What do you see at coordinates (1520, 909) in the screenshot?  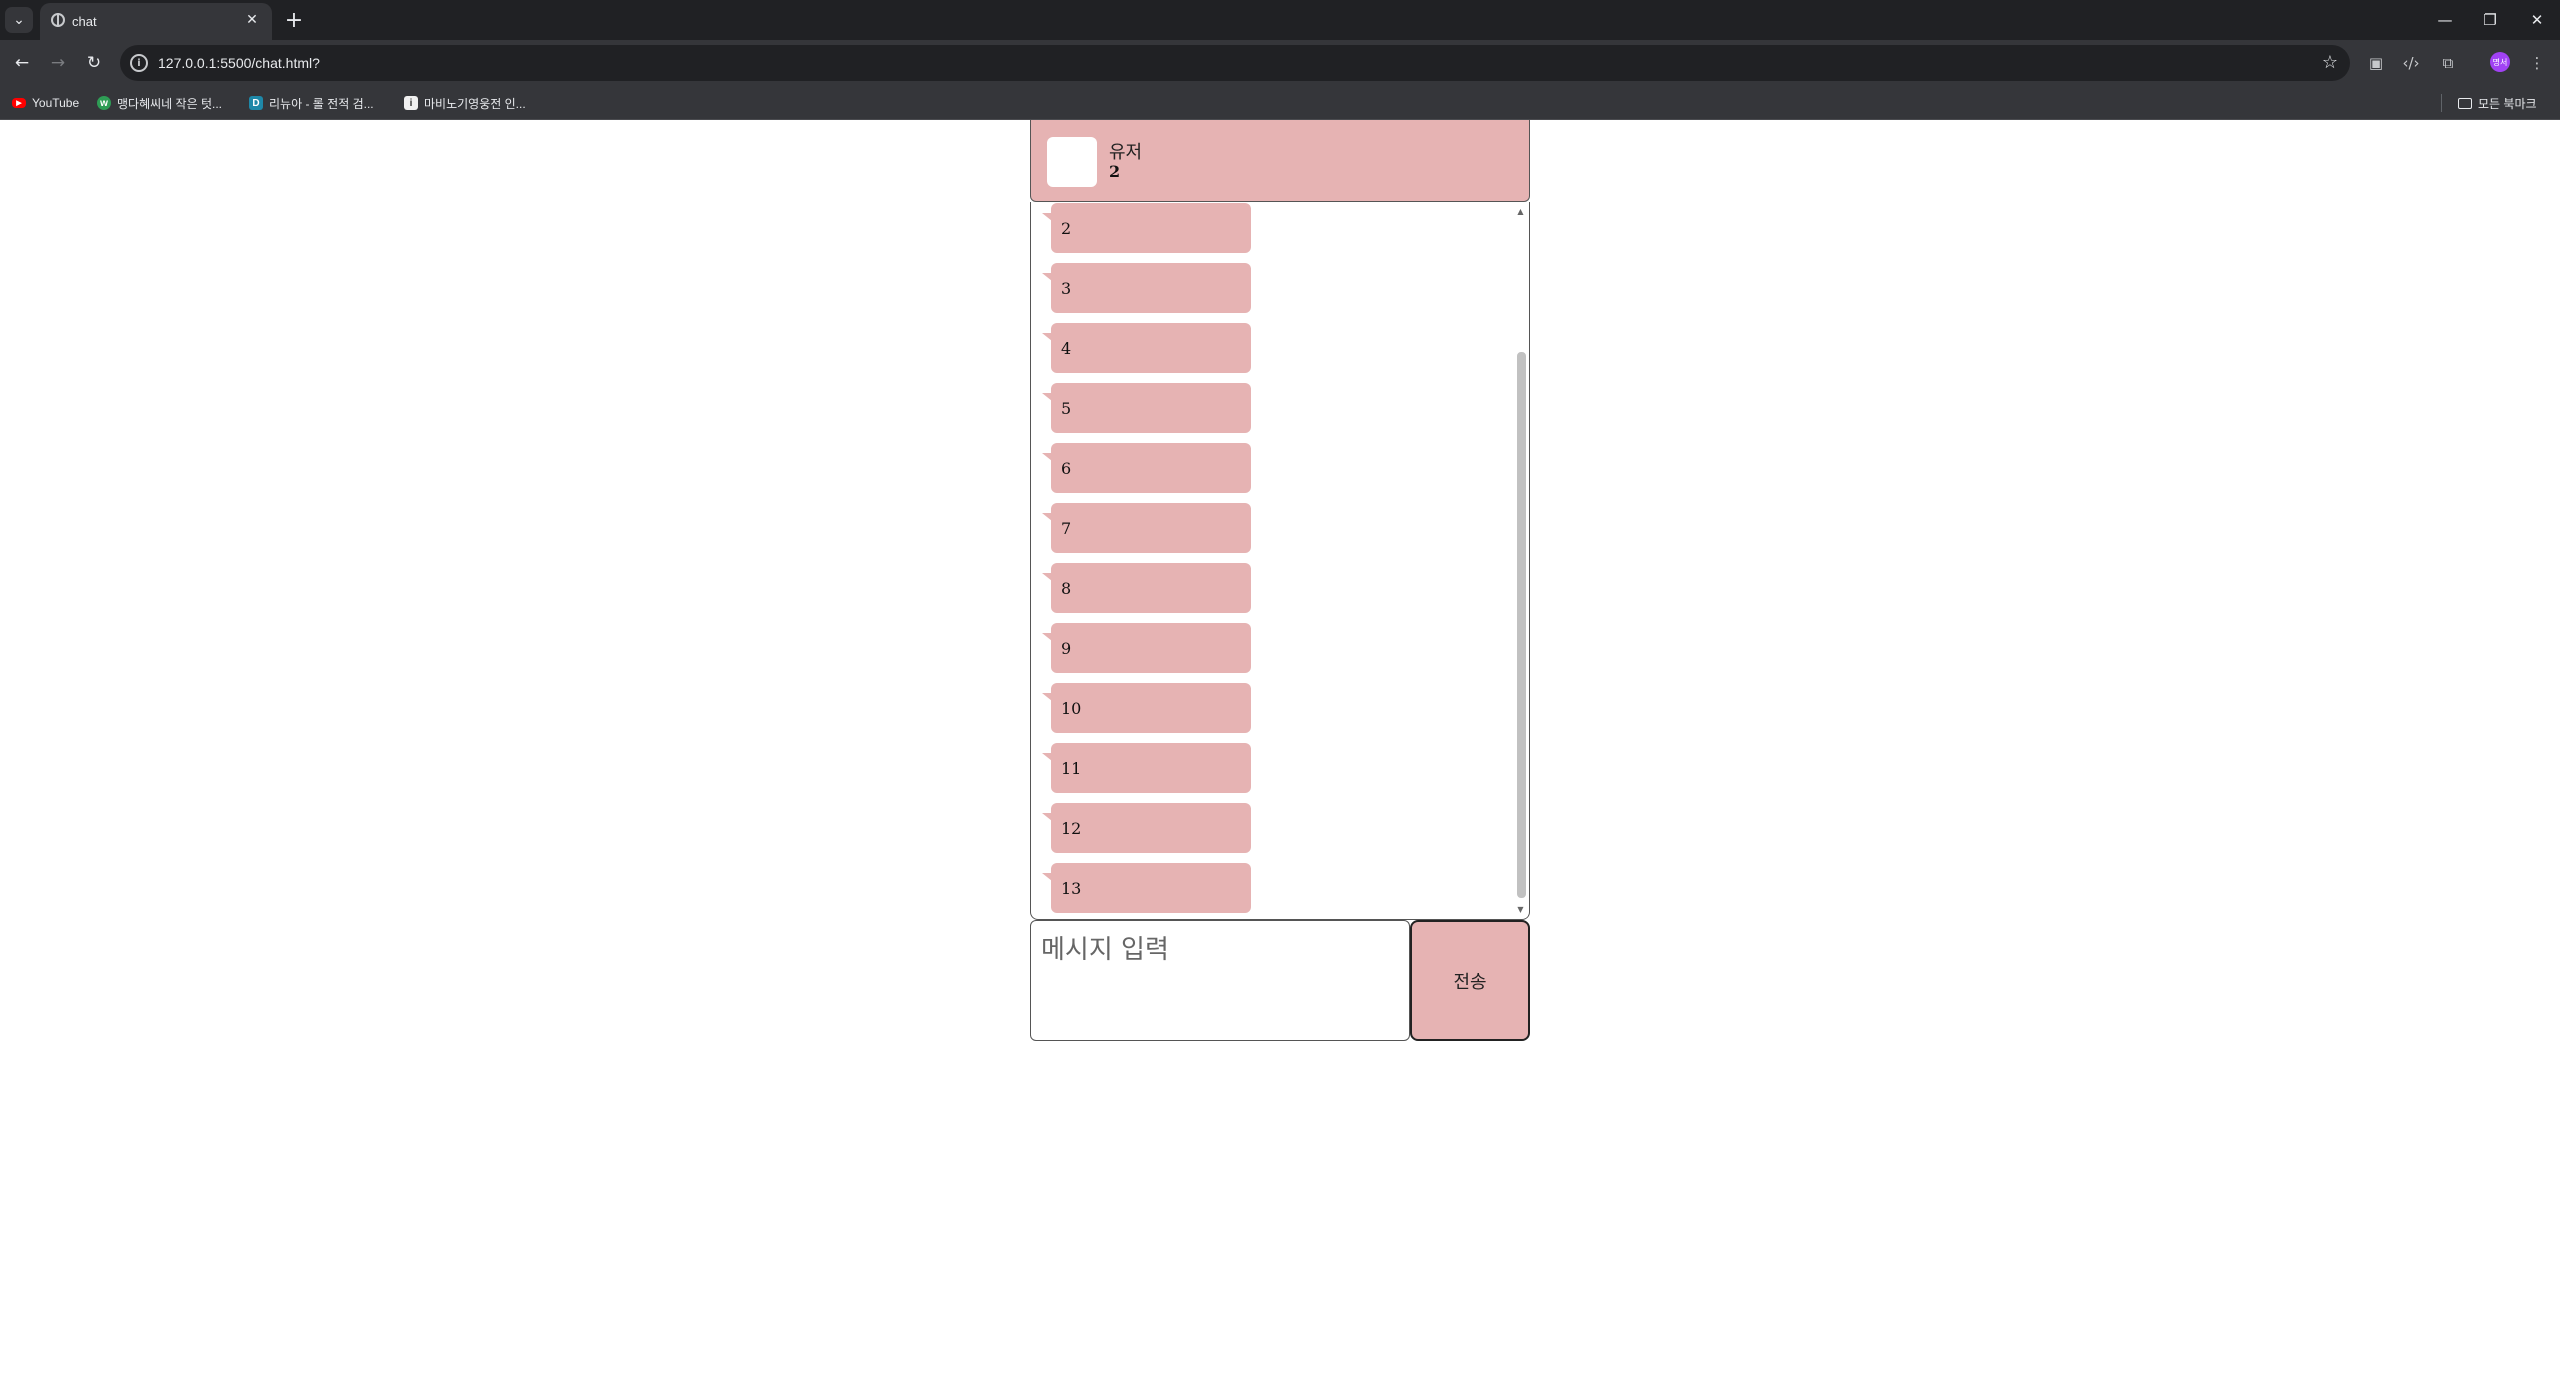 I see `scroll-down-arrow-icon: ▼` at bounding box center [1520, 909].